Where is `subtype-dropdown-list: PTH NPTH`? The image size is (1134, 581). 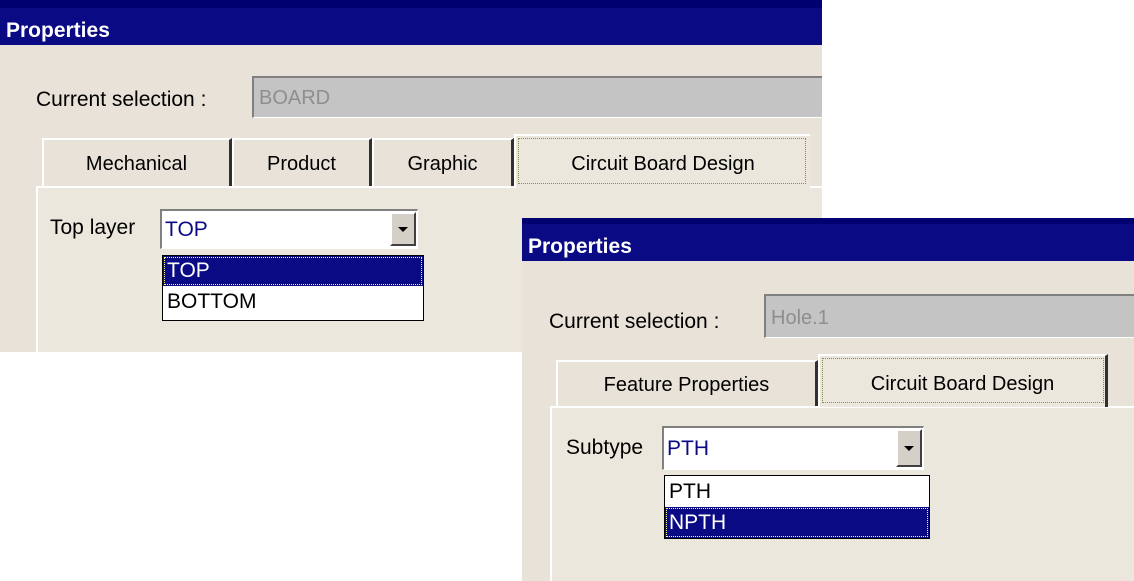 subtype-dropdown-list: PTH NPTH is located at coordinates (797, 507).